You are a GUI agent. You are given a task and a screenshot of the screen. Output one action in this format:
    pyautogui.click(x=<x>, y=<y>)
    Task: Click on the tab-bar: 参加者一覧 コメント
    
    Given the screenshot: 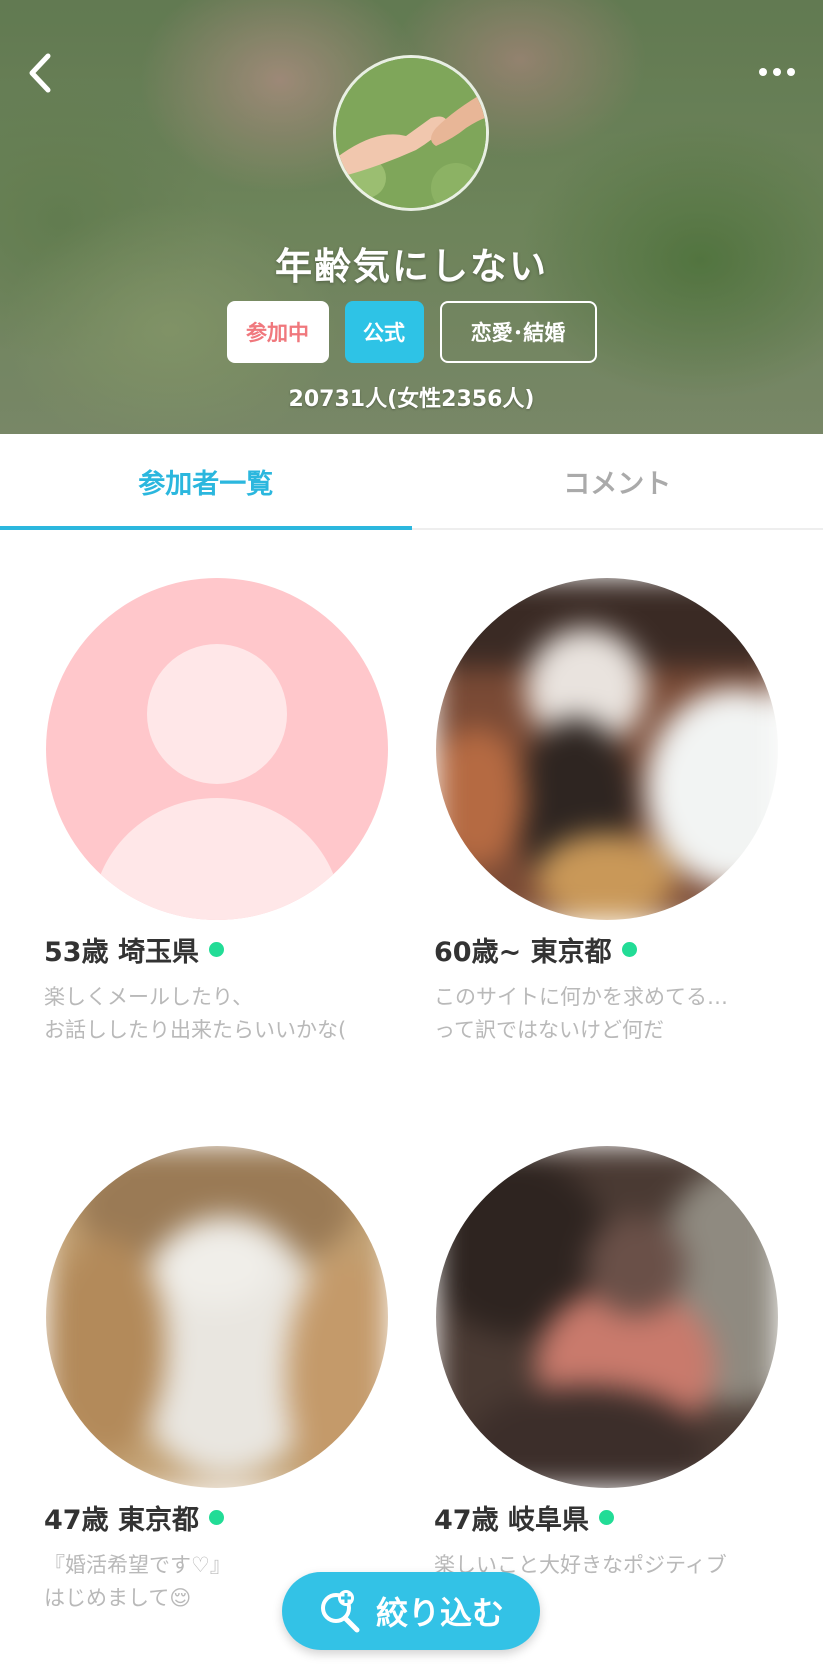 What is the action you would take?
    pyautogui.click(x=411, y=482)
    